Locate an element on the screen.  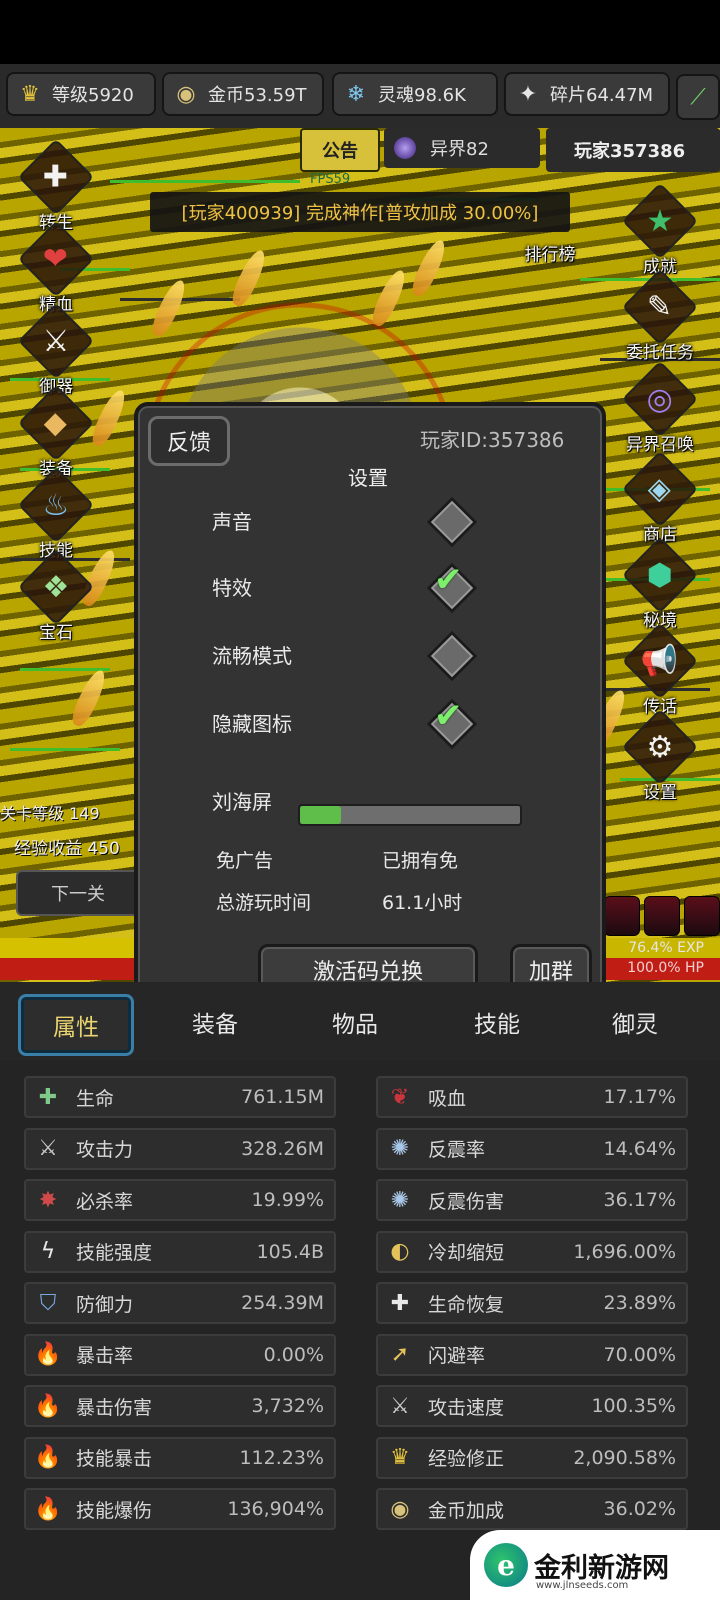
option-label-hide-icons: 隐藏图标 is located at coordinates (252, 724).